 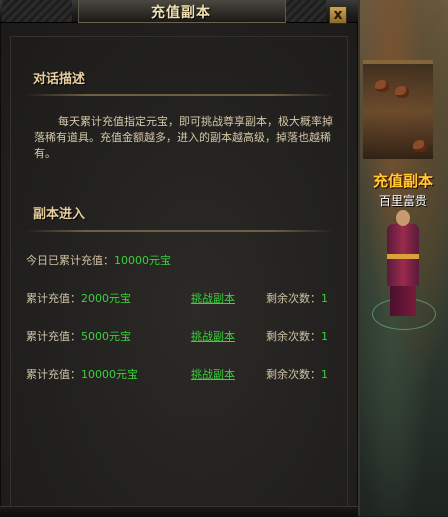 I want to click on tier-row: 累计充值：10000元宝, so click(x=82, y=374).